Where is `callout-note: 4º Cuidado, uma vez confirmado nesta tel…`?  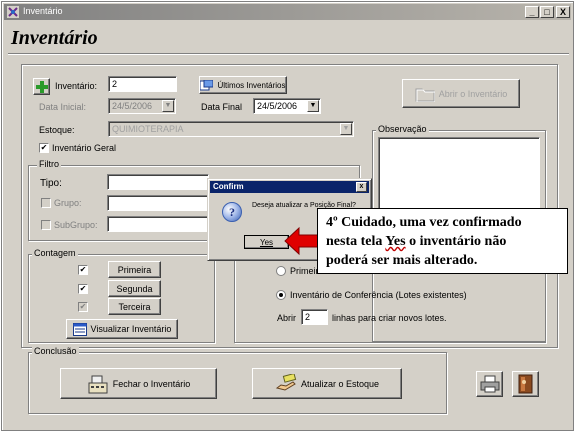 callout-note: 4º Cuidado, uma vez confirmado nesta tel… is located at coordinates (442, 241).